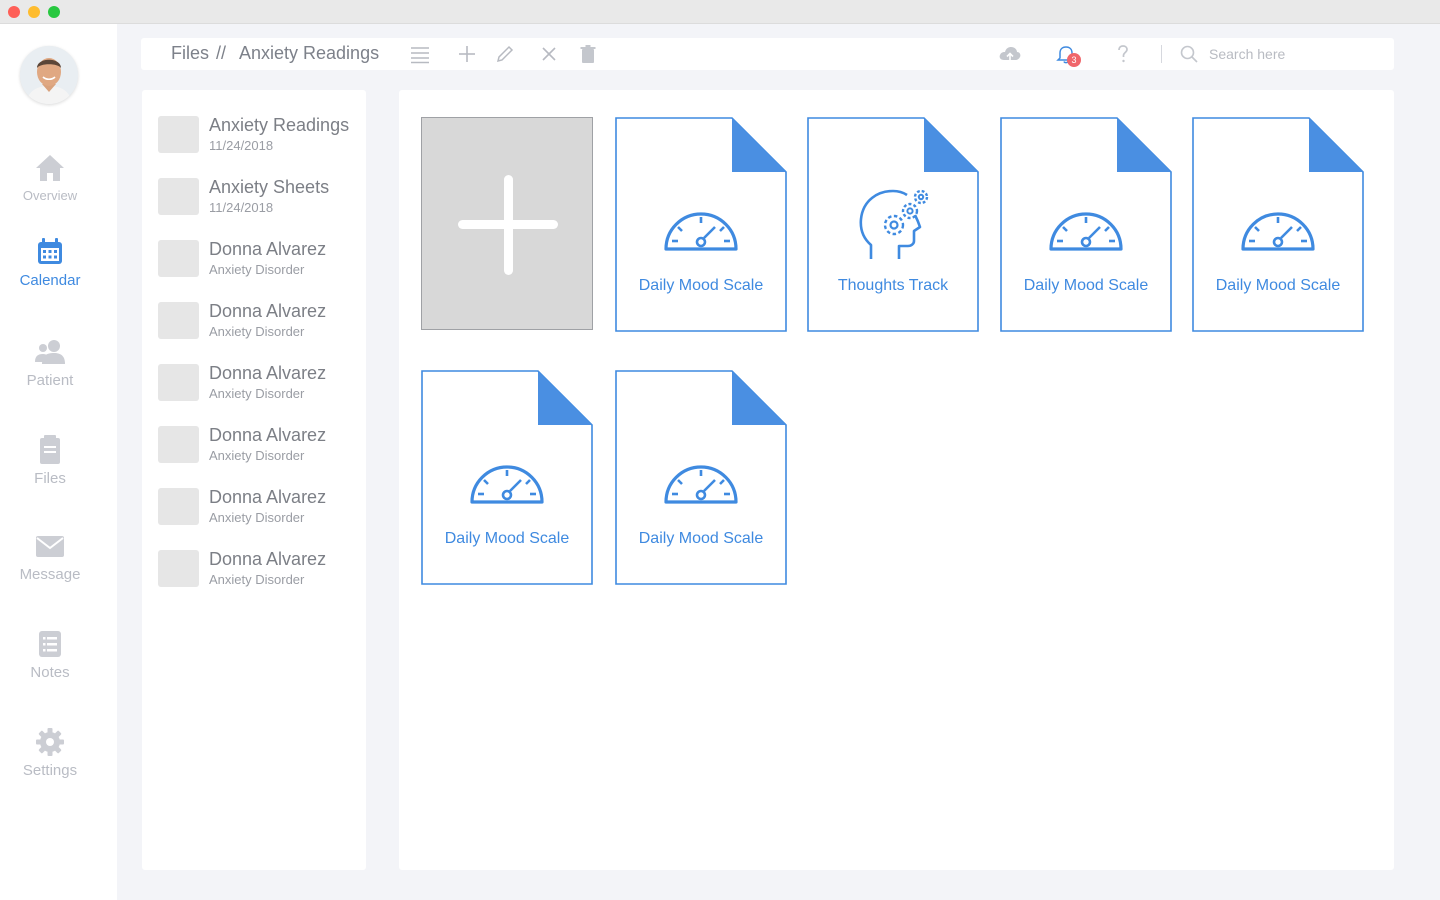  I want to click on nav-label-message: Message, so click(50, 574).